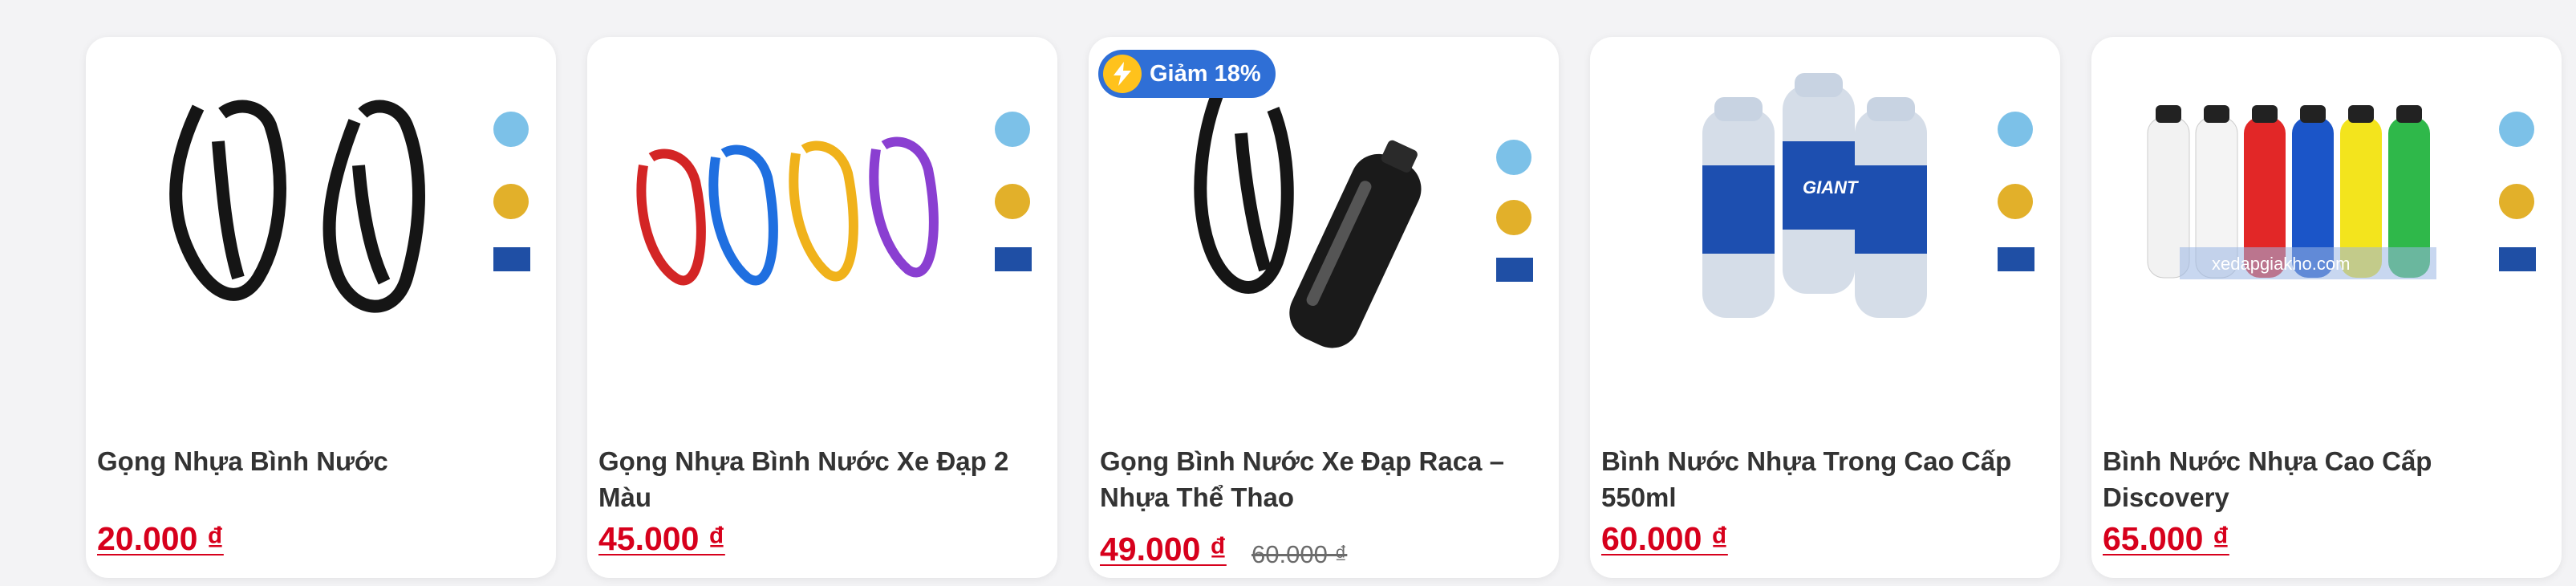  What do you see at coordinates (2166, 539) in the screenshot?
I see `product-price: 65.000 ₫` at bounding box center [2166, 539].